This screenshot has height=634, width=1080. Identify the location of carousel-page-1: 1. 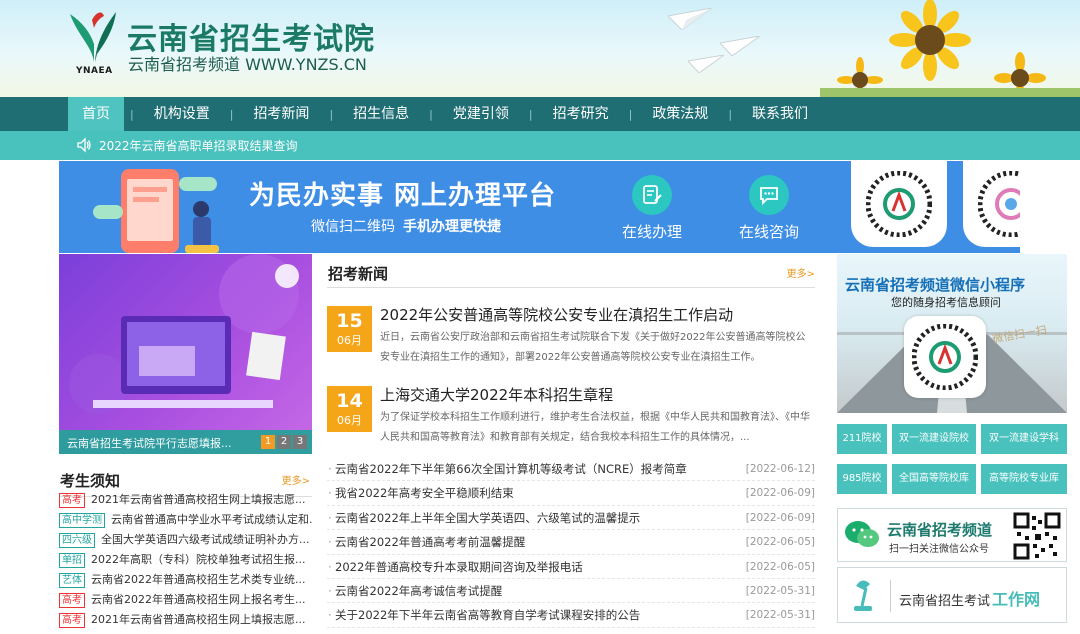
(268, 442).